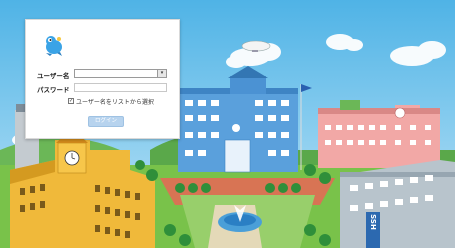 The width and height of the screenshot is (455, 248). I want to click on username-label: ユーザー名, so click(53, 76).